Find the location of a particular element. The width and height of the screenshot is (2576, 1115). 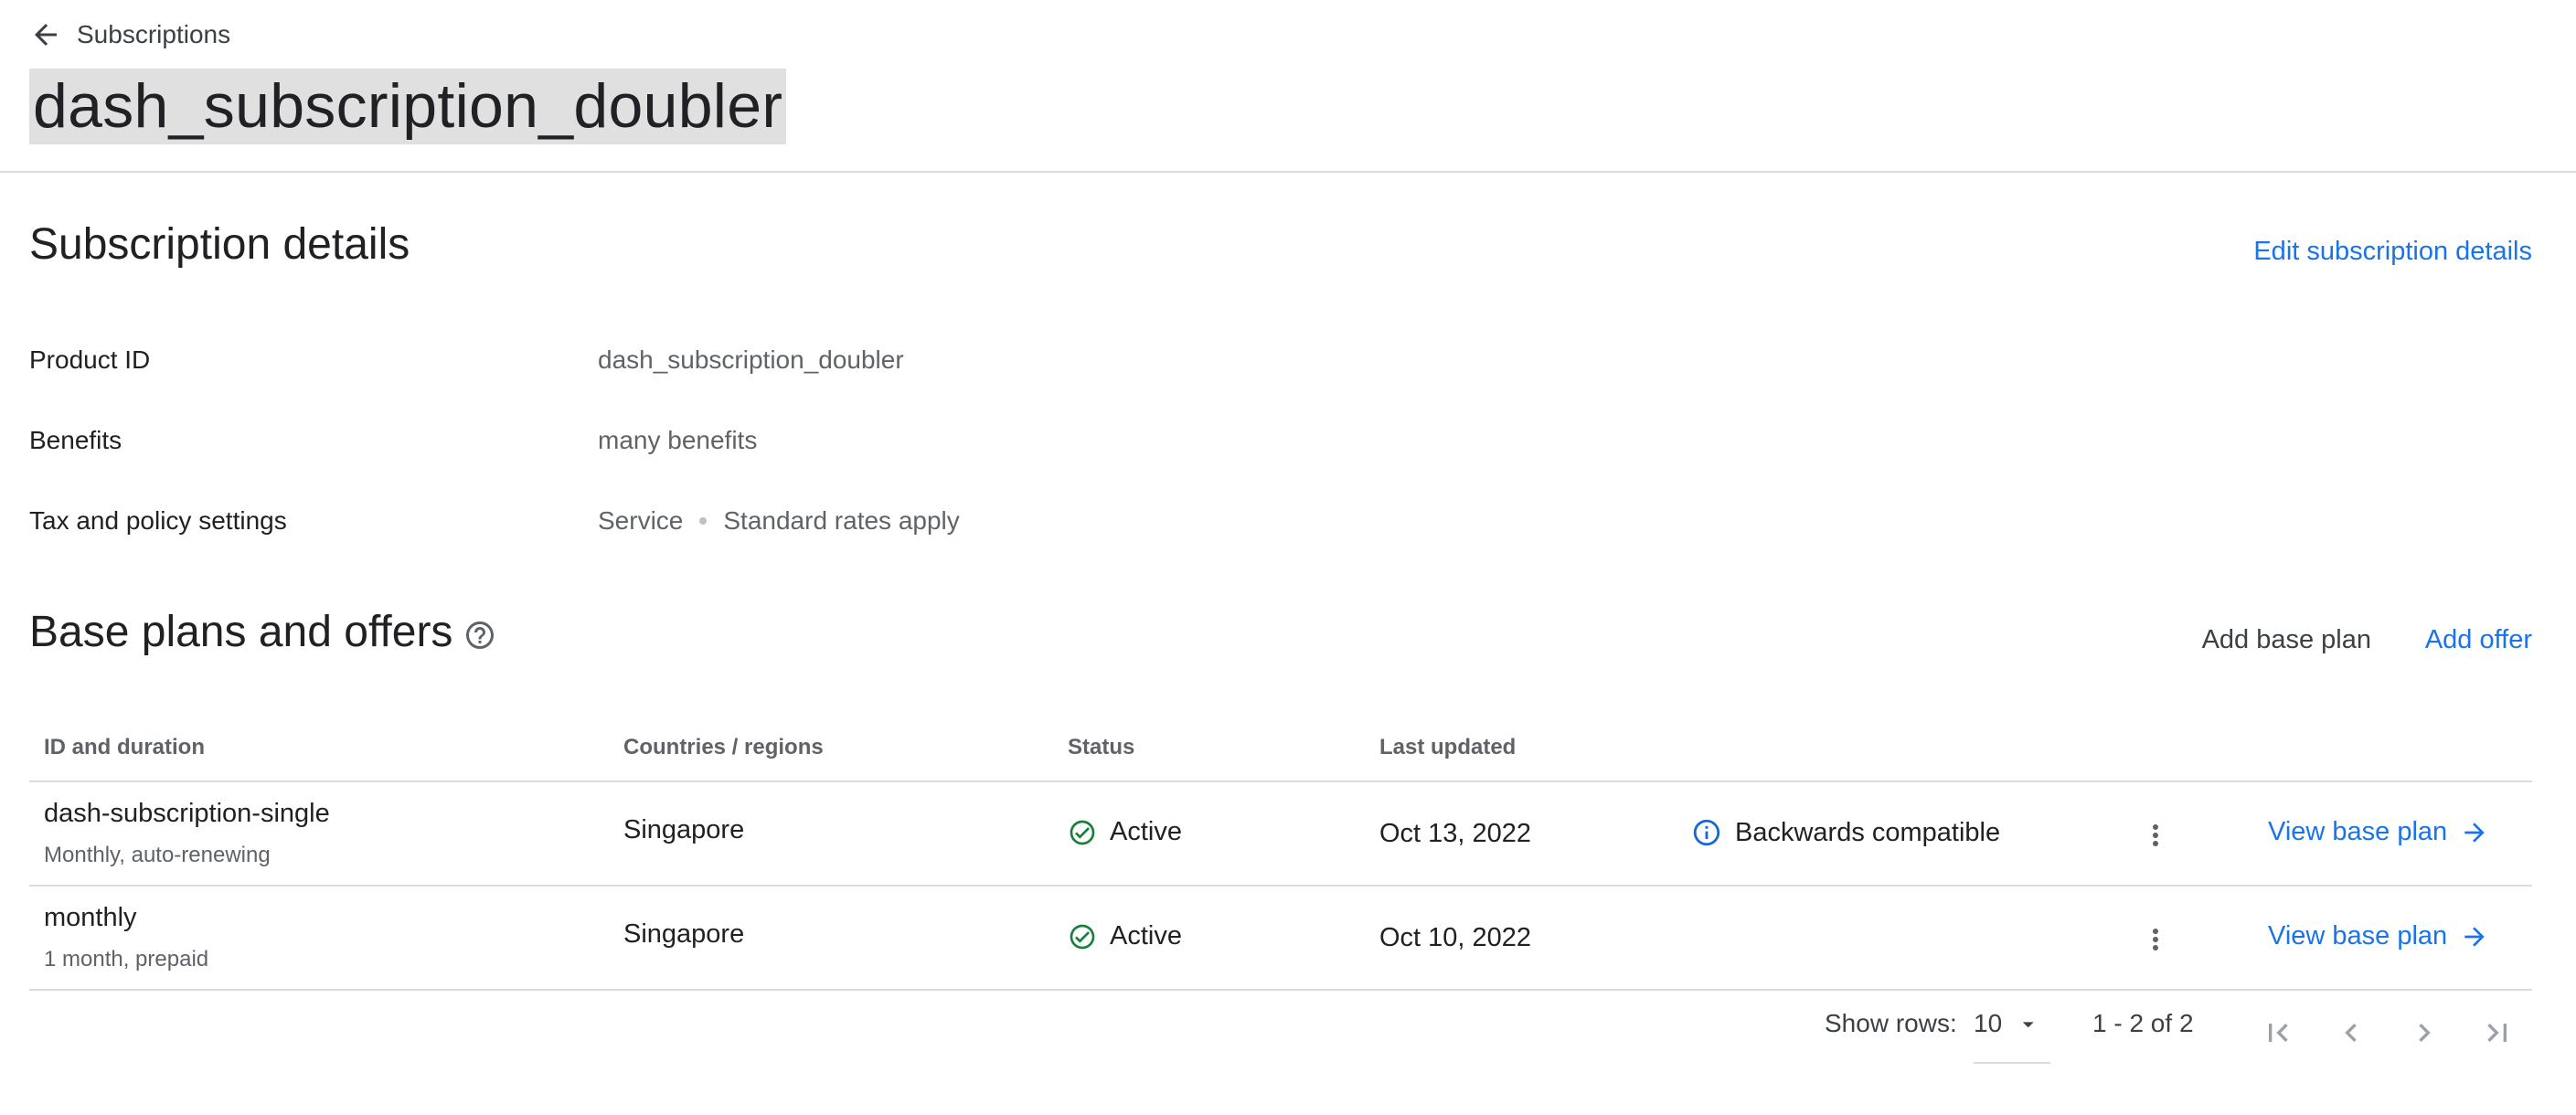

last-page-button is located at coordinates (2497, 1032).